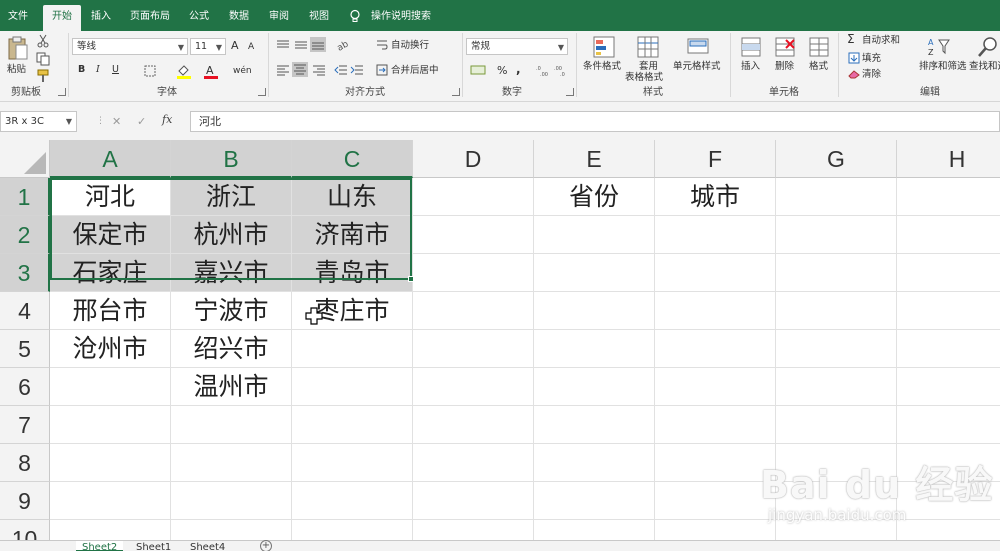 This screenshot has width=1000, height=551. Describe the element at coordinates (17, 58) in the screenshot. I see `paste-button: 粘贴` at that location.